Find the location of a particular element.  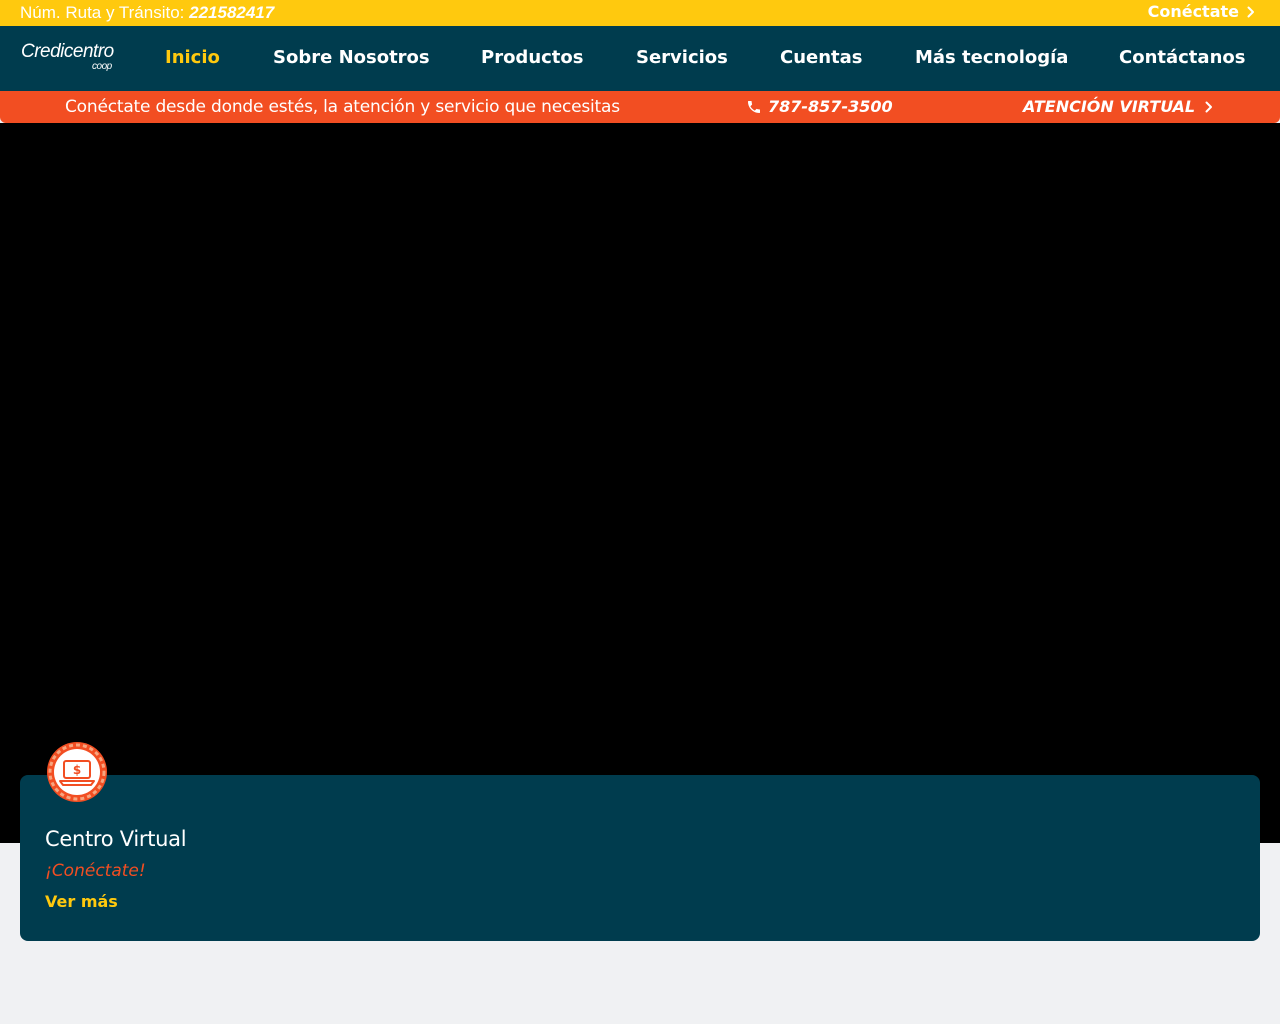

laptop-dollar-icon: $ is located at coordinates (77, 772).